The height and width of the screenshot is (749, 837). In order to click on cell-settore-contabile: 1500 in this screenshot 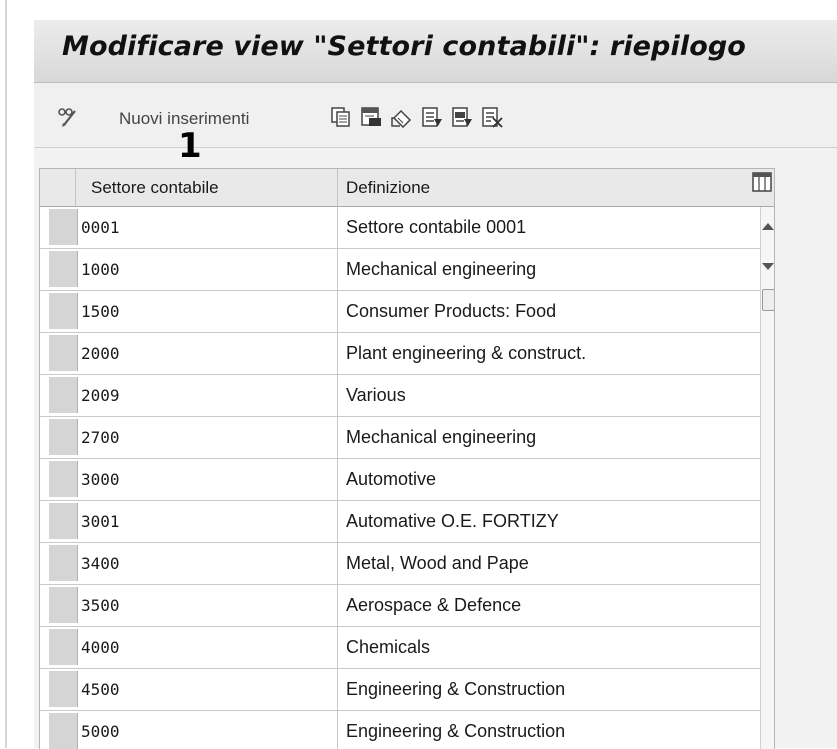, I will do `click(207, 311)`.